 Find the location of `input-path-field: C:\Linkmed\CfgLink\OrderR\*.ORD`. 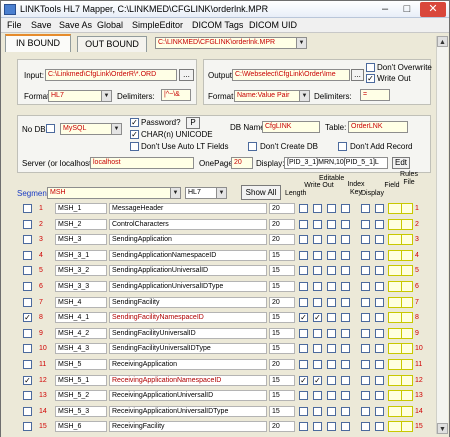

input-path-field: C:\Linkmed\CfgLink\OrderR\*.ORD is located at coordinates (111, 75).